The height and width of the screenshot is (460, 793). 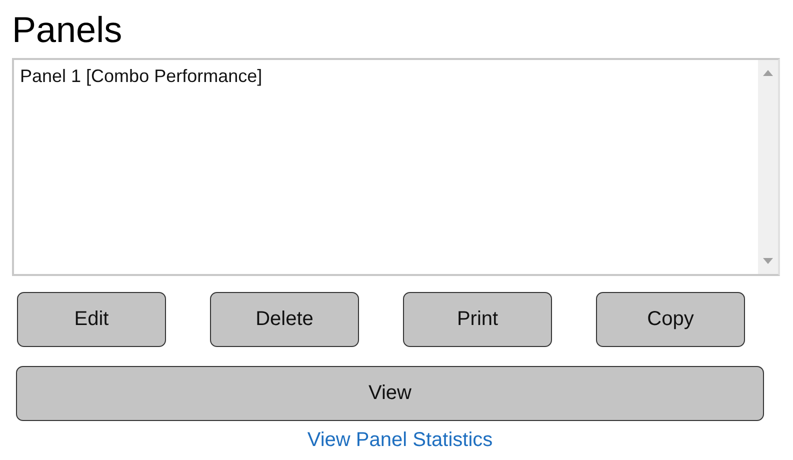 I want to click on action-button: Edit, so click(x=91, y=319).